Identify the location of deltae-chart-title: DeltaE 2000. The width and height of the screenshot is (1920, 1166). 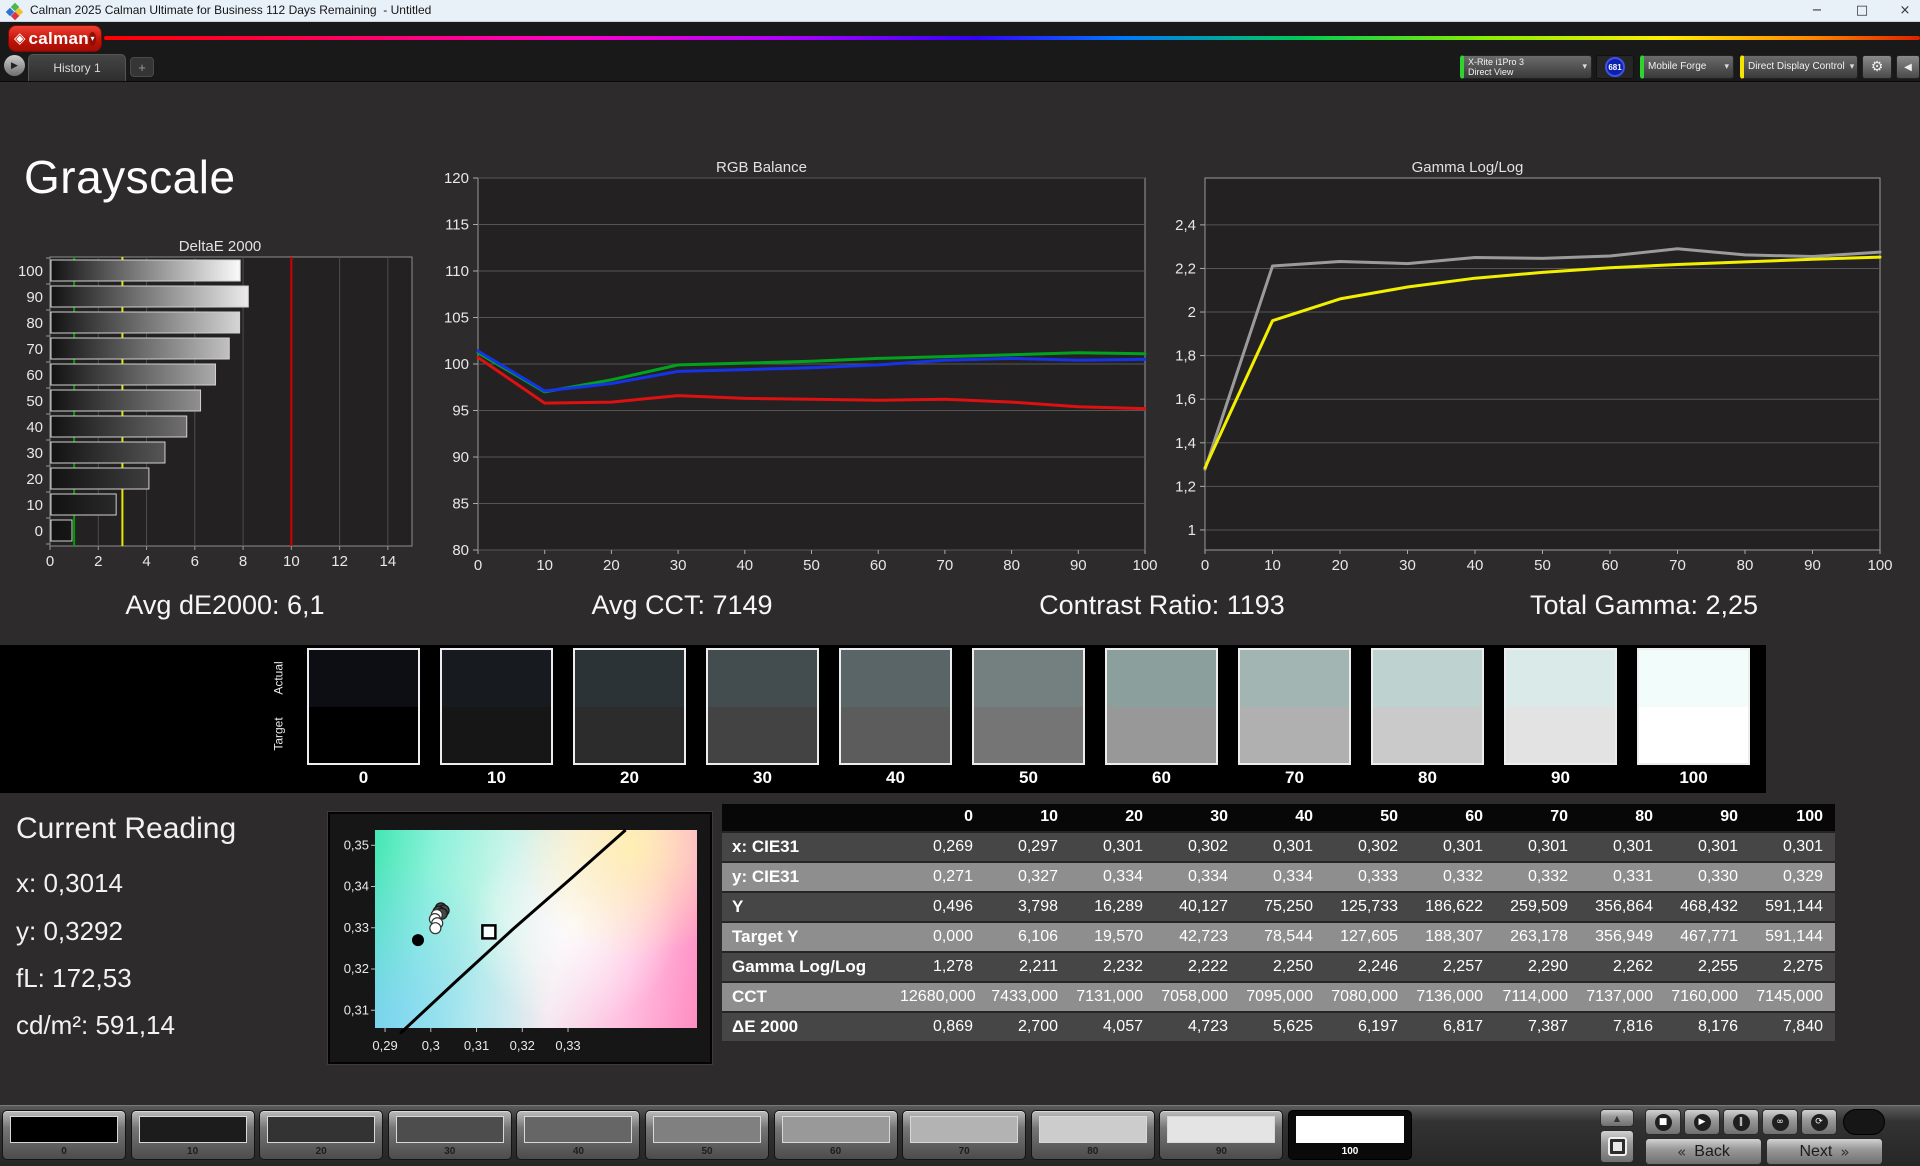
(220, 246).